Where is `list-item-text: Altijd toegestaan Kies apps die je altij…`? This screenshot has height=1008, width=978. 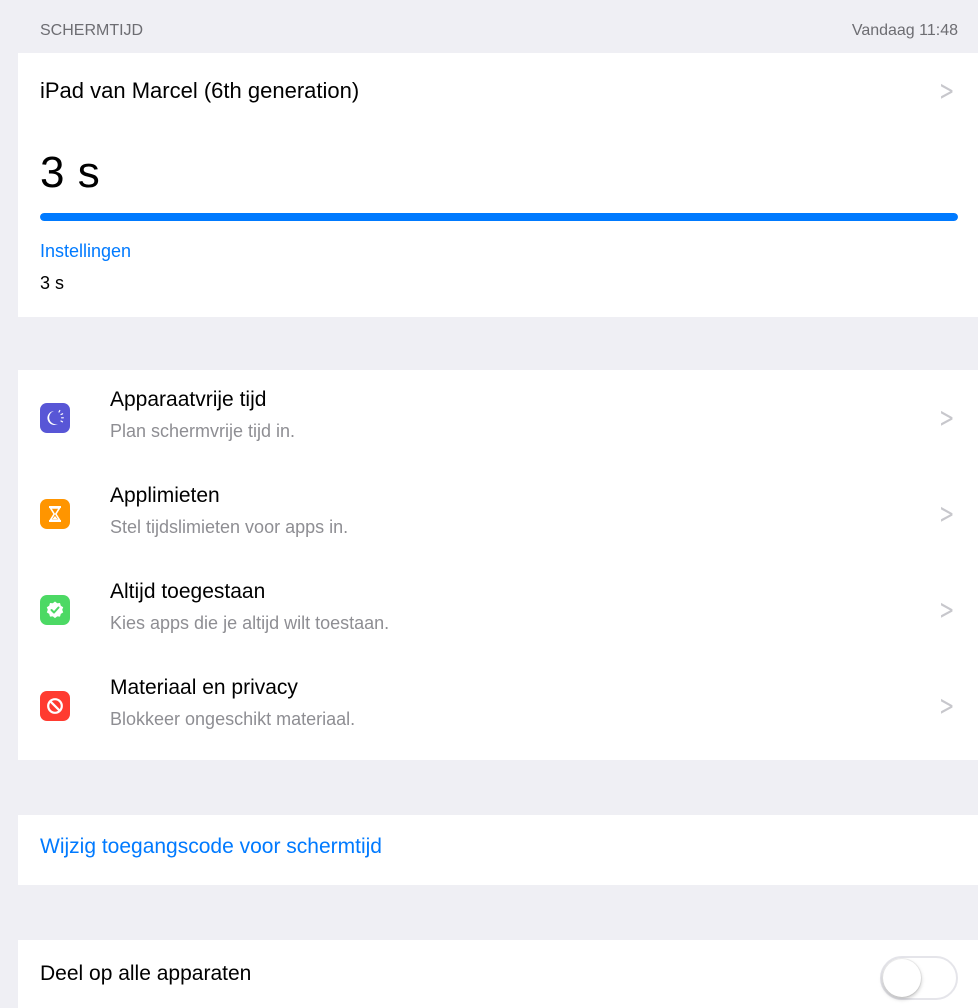 list-item-text: Altijd toegestaan Kies apps die je altij… is located at coordinates (249, 607).